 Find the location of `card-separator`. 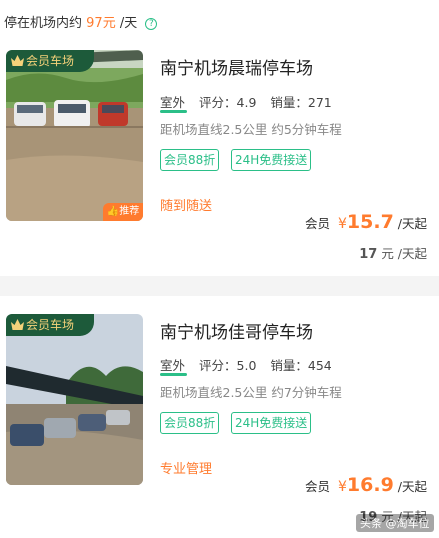

card-separator is located at coordinates (219, 286).